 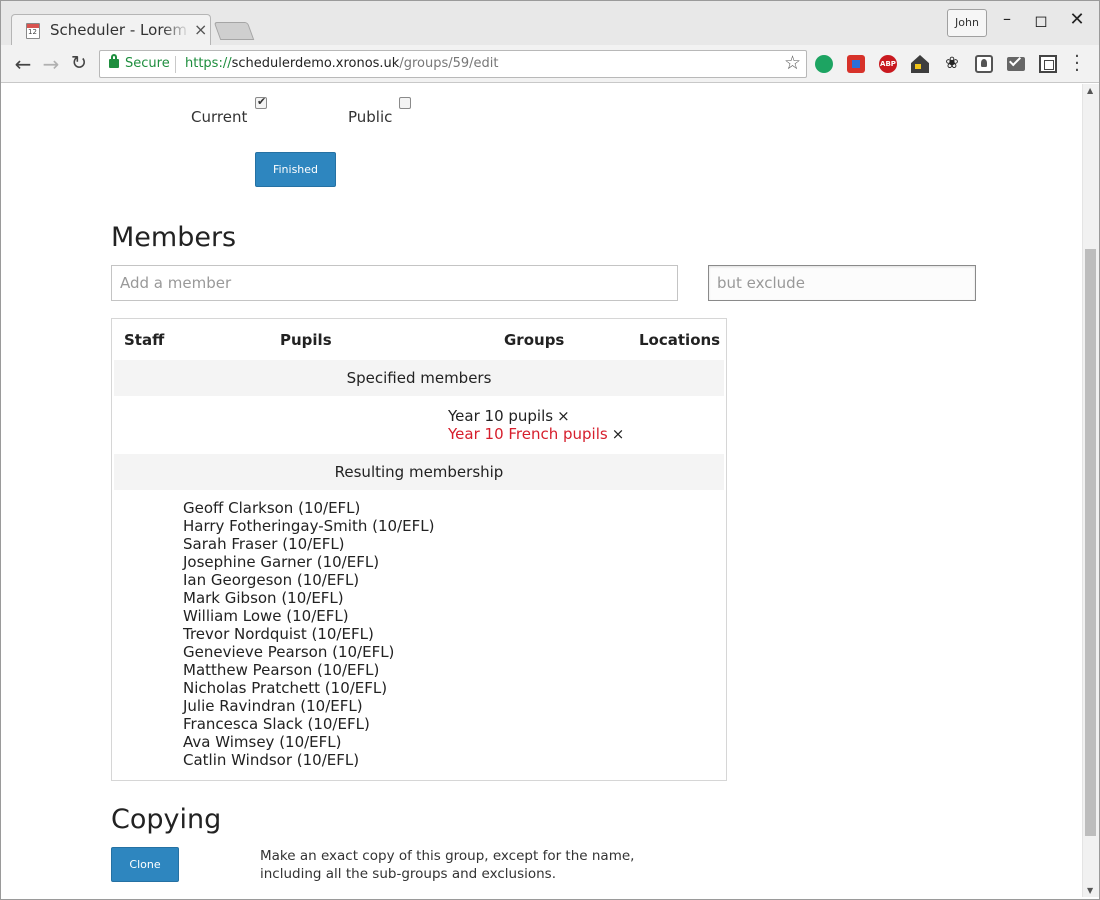 What do you see at coordinates (147, 63) in the screenshot?
I see `secure-label: Secure` at bounding box center [147, 63].